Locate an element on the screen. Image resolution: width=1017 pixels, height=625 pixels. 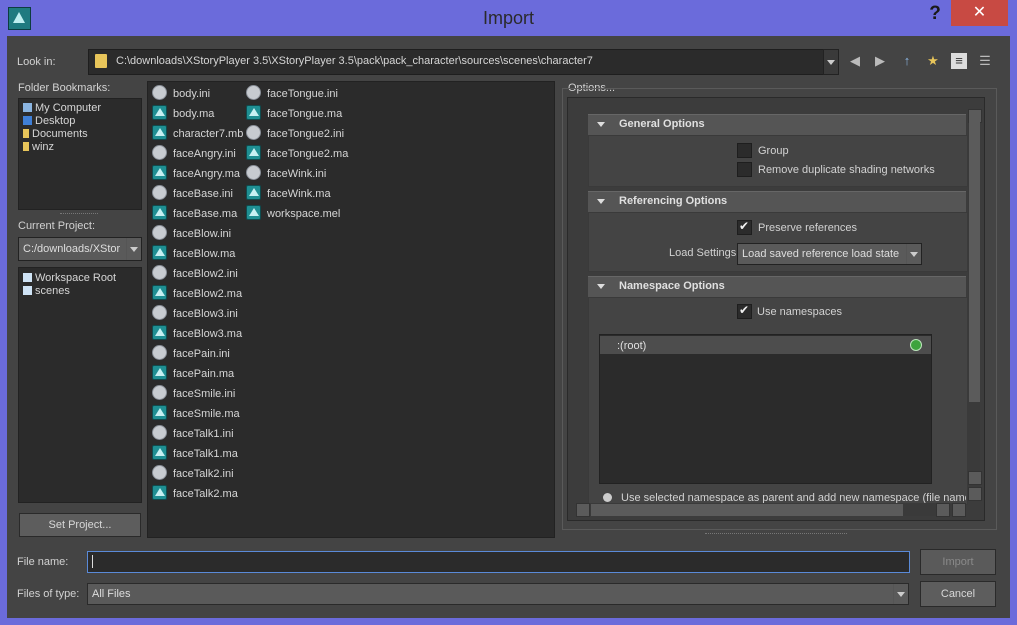
new-folder-icon: ★ is located at coordinates (933, 61).